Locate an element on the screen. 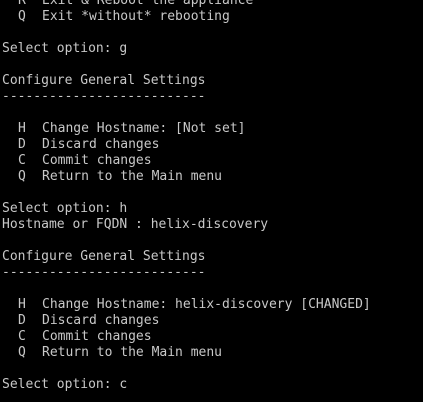 The width and height of the screenshot is (423, 402). section-title-2: Configure General Settings is located at coordinates (104, 256).